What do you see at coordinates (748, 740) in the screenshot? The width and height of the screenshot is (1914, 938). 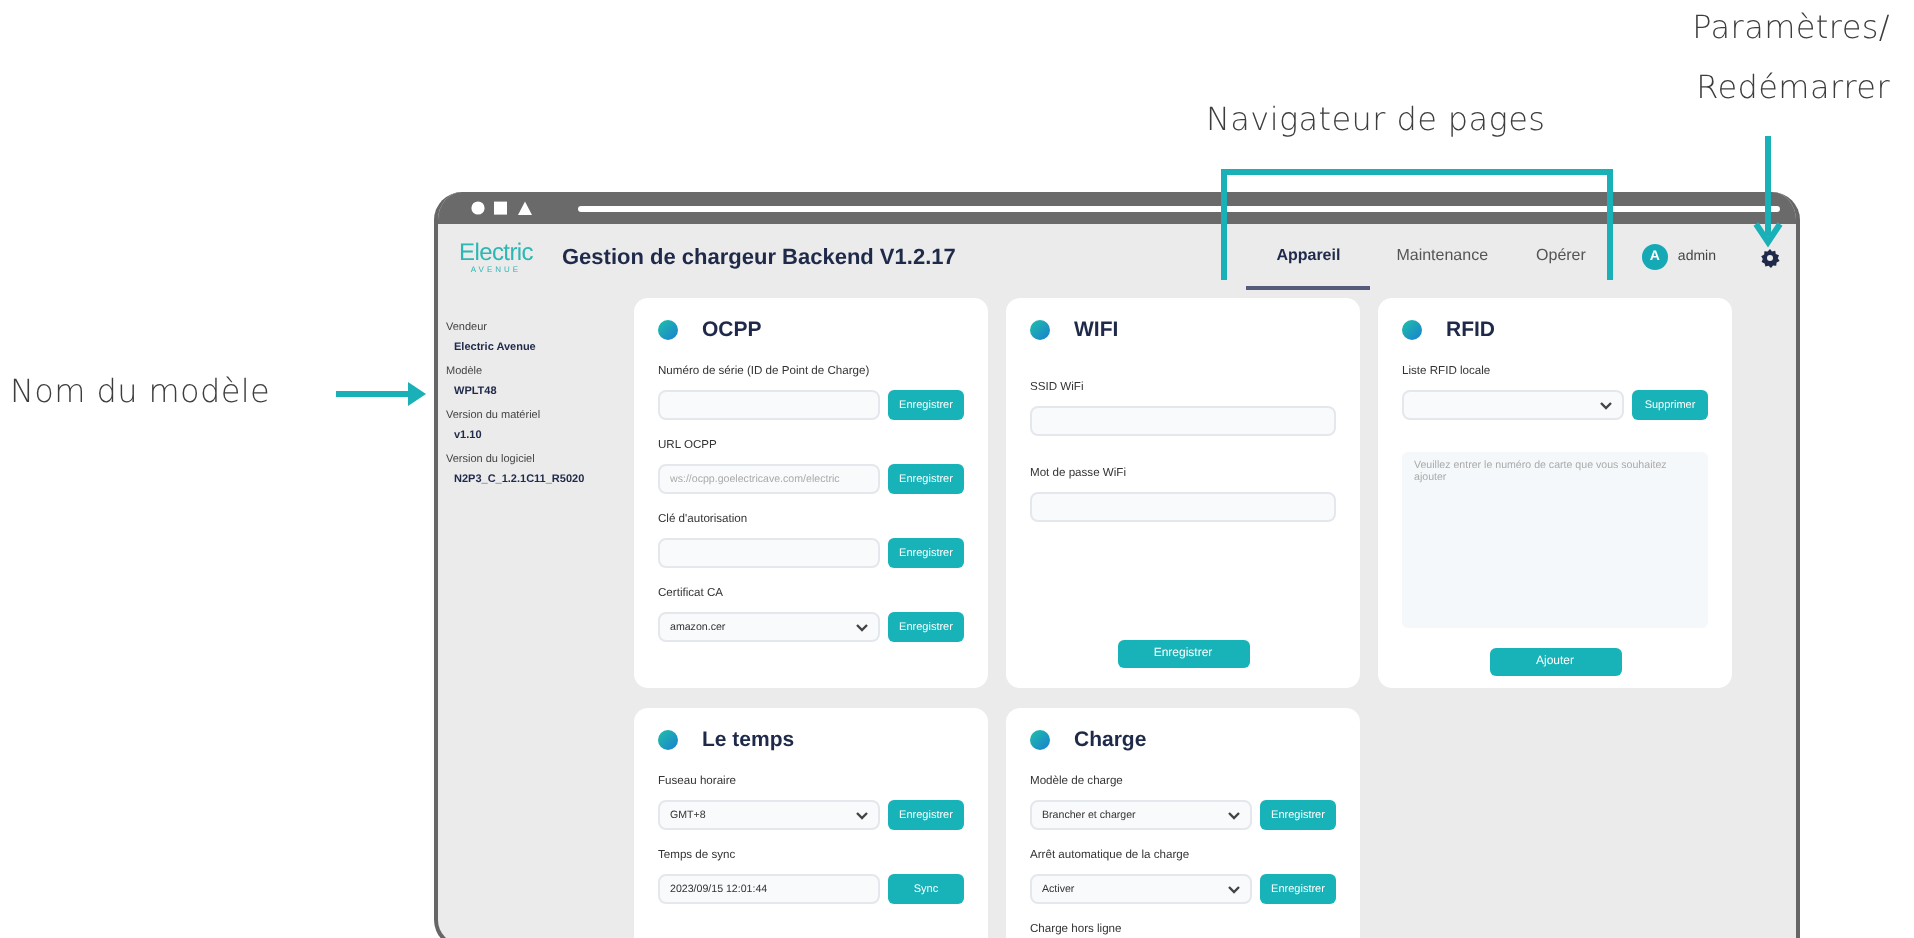 I see `card-title: Le temps` at bounding box center [748, 740].